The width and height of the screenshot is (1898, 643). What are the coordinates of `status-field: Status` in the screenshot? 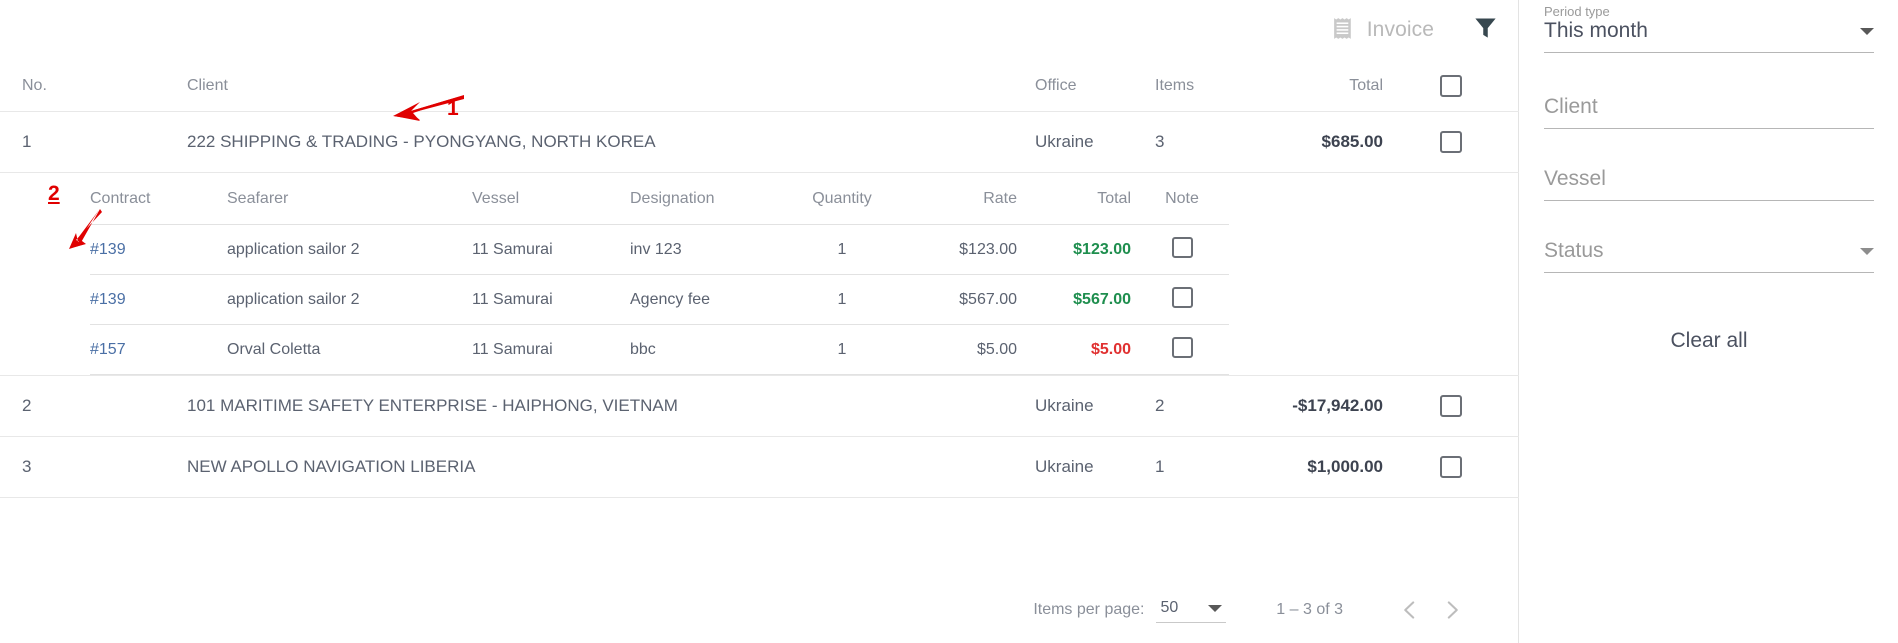 It's located at (1709, 256).